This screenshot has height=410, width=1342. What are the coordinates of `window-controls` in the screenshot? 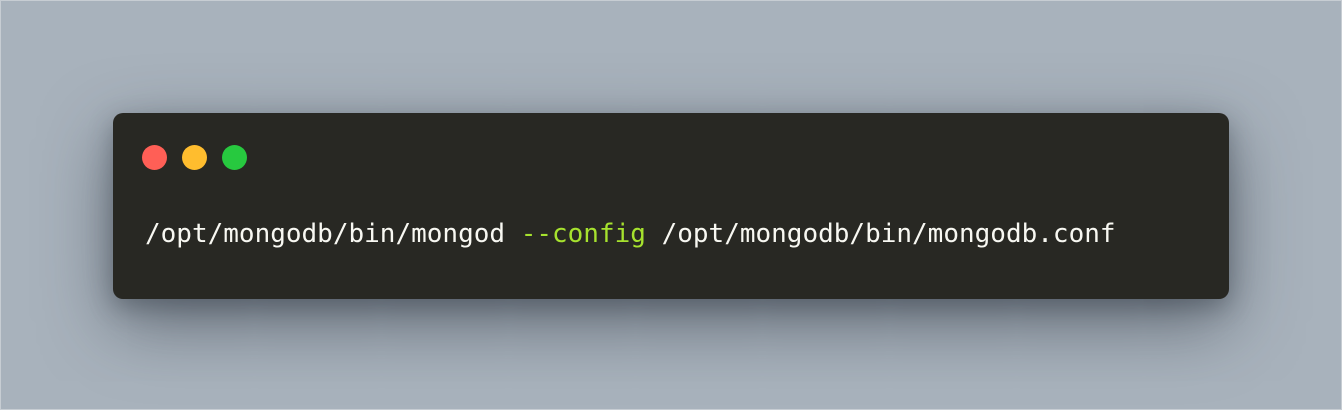 It's located at (194, 157).